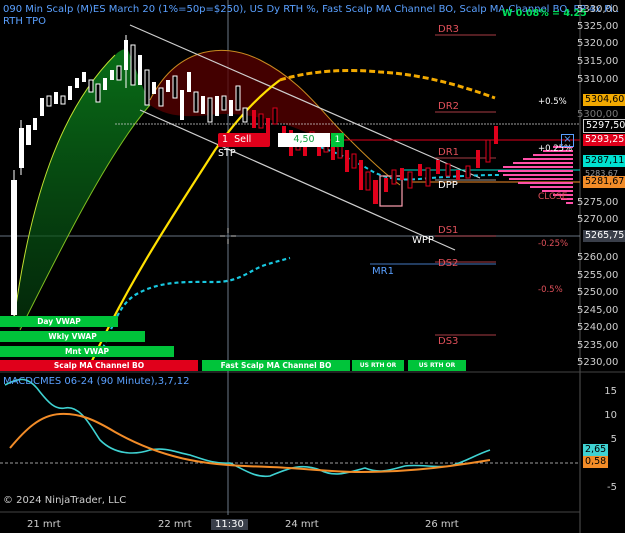 The height and width of the screenshot is (533, 625). What do you see at coordinates (65, 500) in the screenshot?
I see `copyright-text: © 2024 NinjaTrader, LLC` at bounding box center [65, 500].